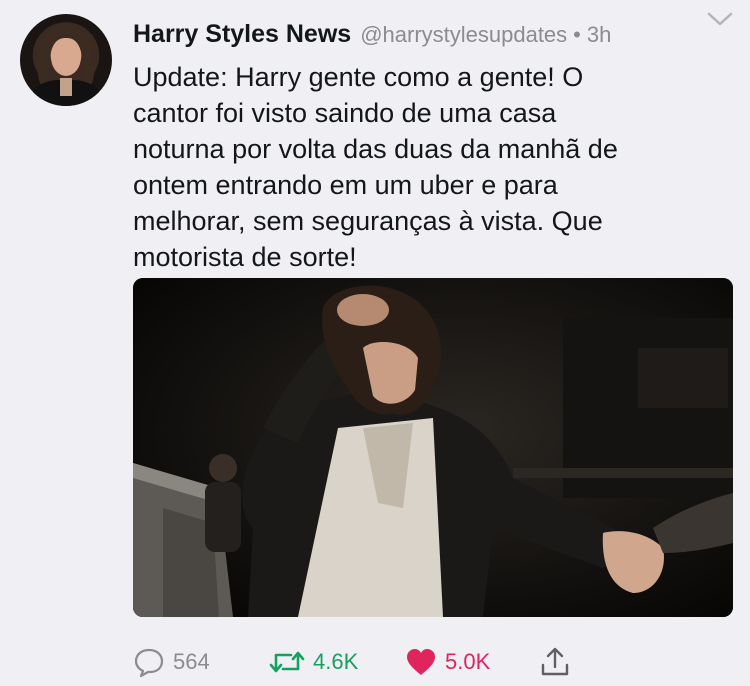 The image size is (750, 686). I want to click on retweet-button: 4.6K, so click(313, 662).